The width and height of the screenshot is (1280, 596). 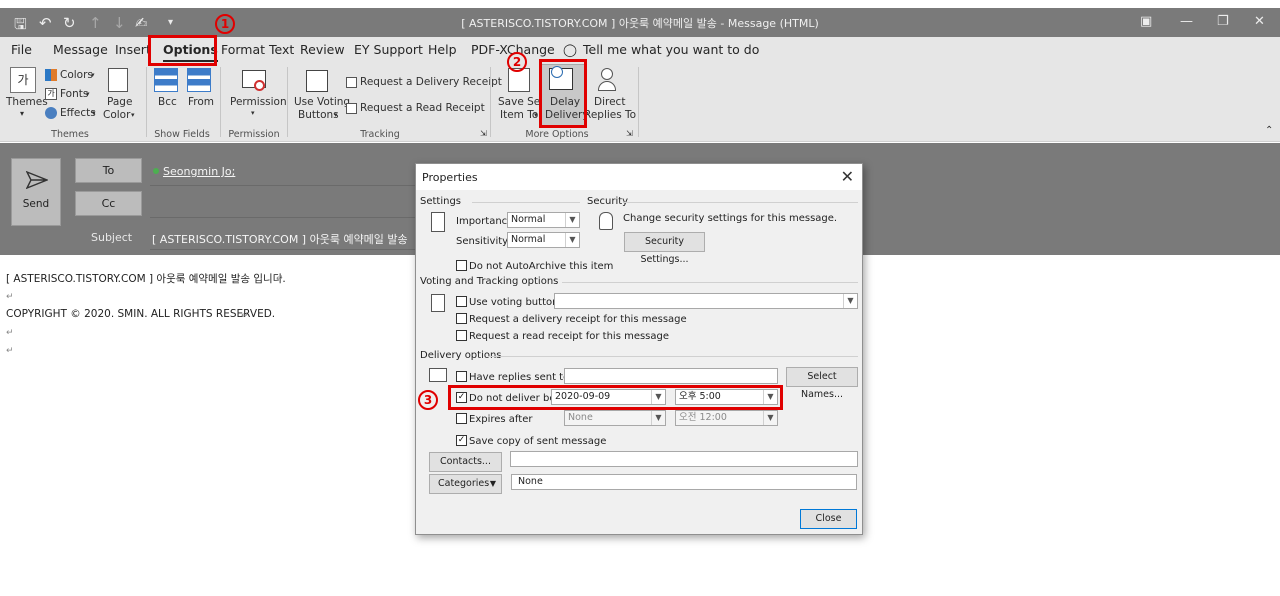 I want to click on tell-me-search: Tell me what you want to do, so click(x=671, y=49).